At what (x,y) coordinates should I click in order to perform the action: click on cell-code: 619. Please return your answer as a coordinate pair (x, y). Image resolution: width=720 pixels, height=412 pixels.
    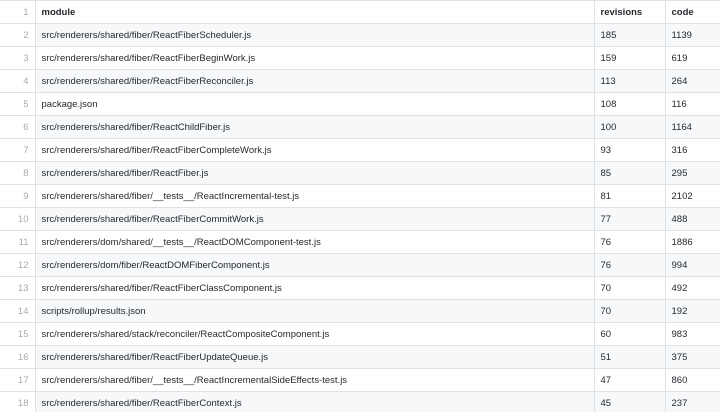
    Looking at the image, I should click on (692, 58).